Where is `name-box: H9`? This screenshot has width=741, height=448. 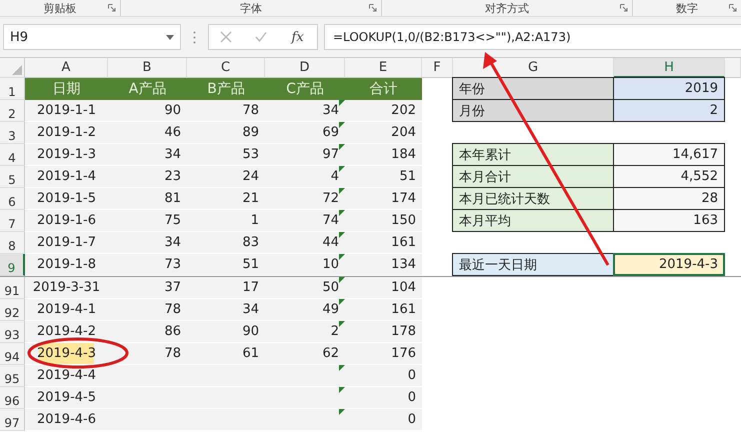 name-box: H9 is located at coordinates (92, 37).